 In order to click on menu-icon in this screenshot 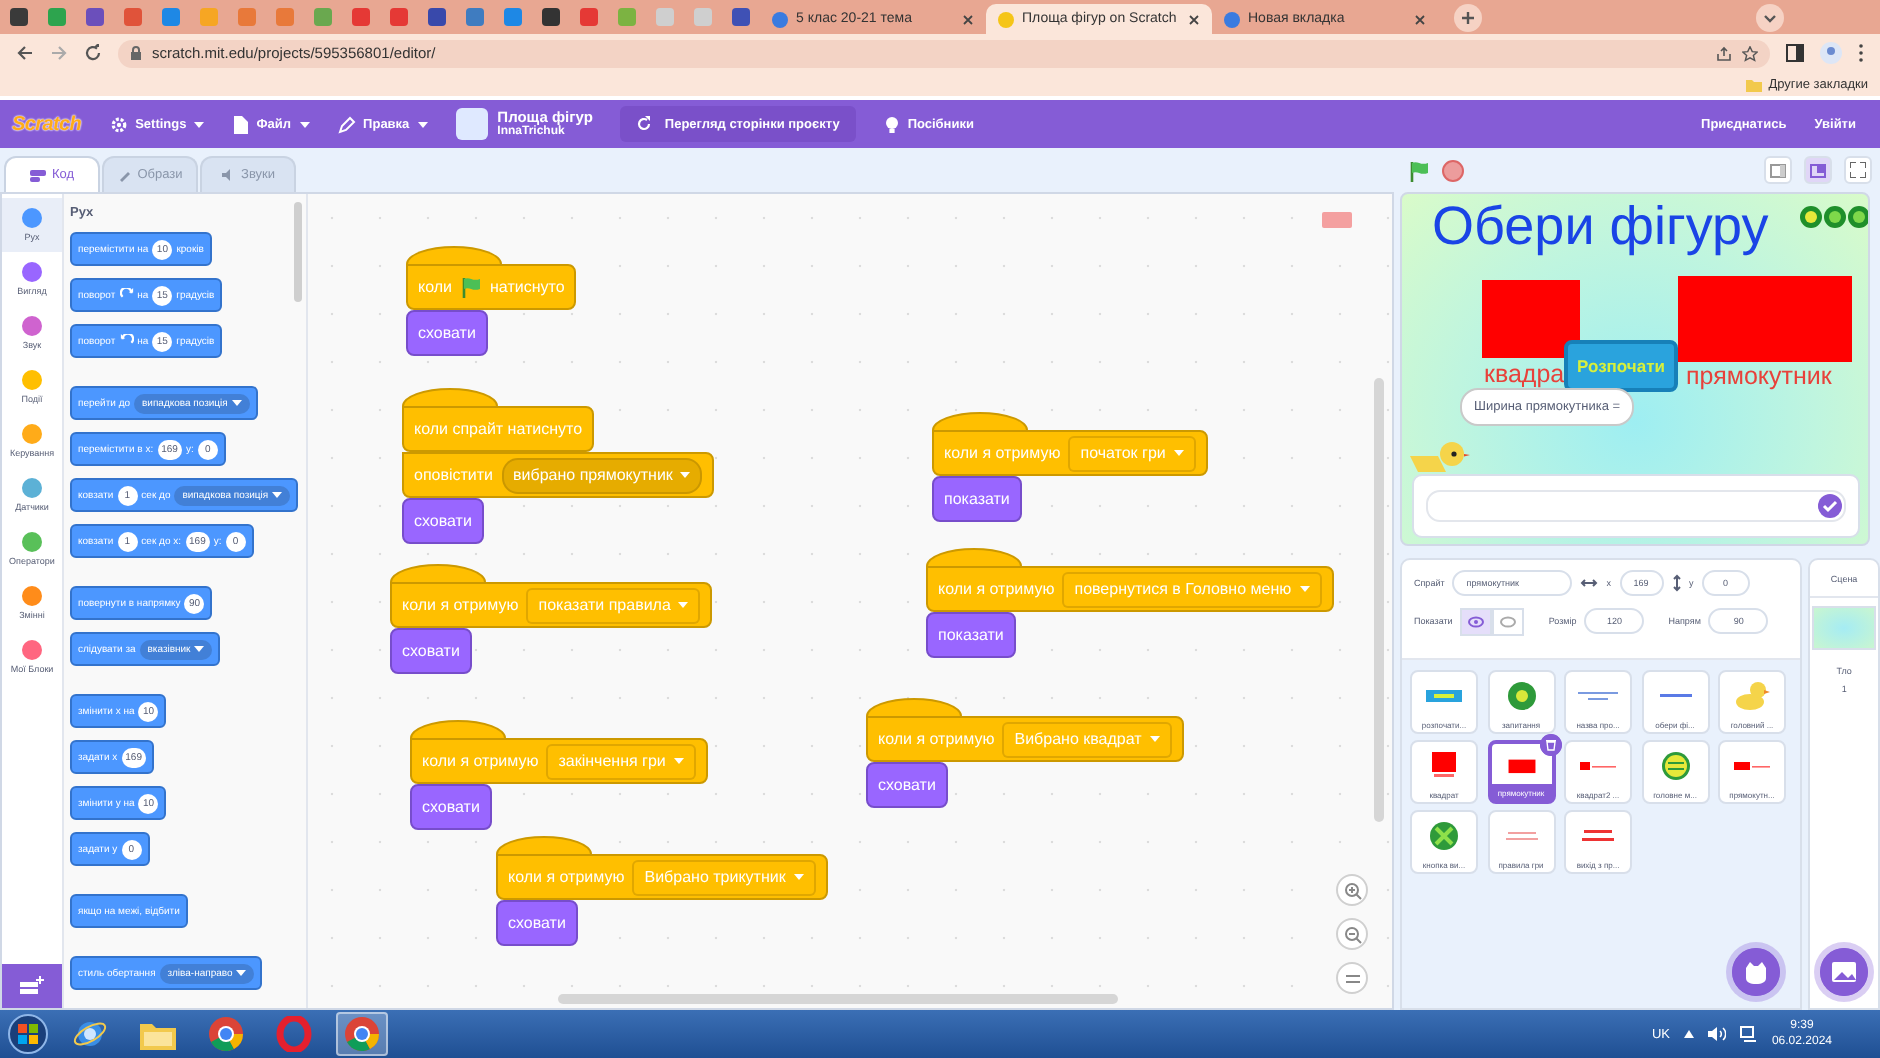, I will do `click(1861, 53)`.